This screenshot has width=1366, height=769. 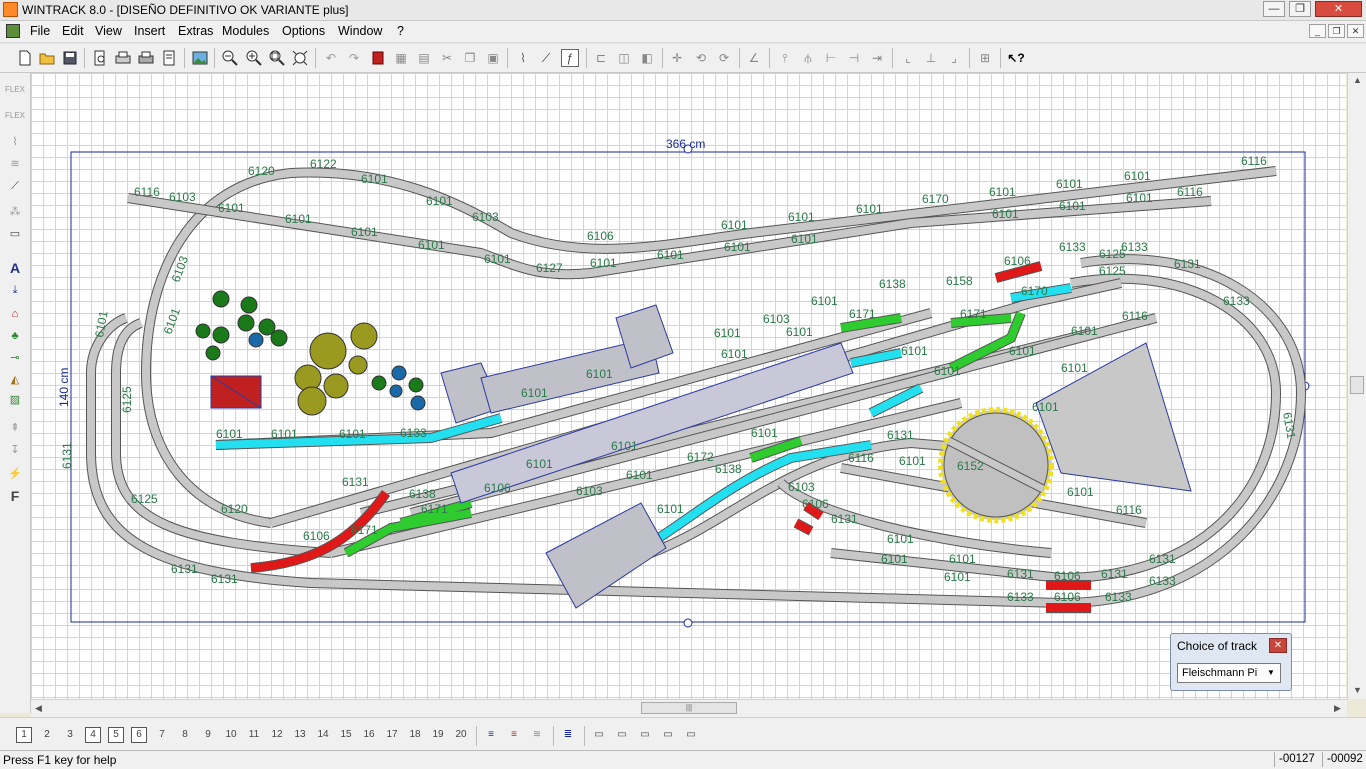 What do you see at coordinates (470, 58) in the screenshot?
I see `copy-icon: ❐` at bounding box center [470, 58].